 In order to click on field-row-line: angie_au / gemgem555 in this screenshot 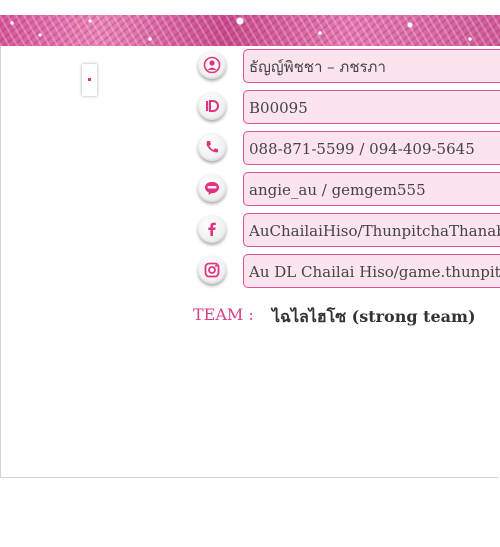, I will do `click(250, 189)`.